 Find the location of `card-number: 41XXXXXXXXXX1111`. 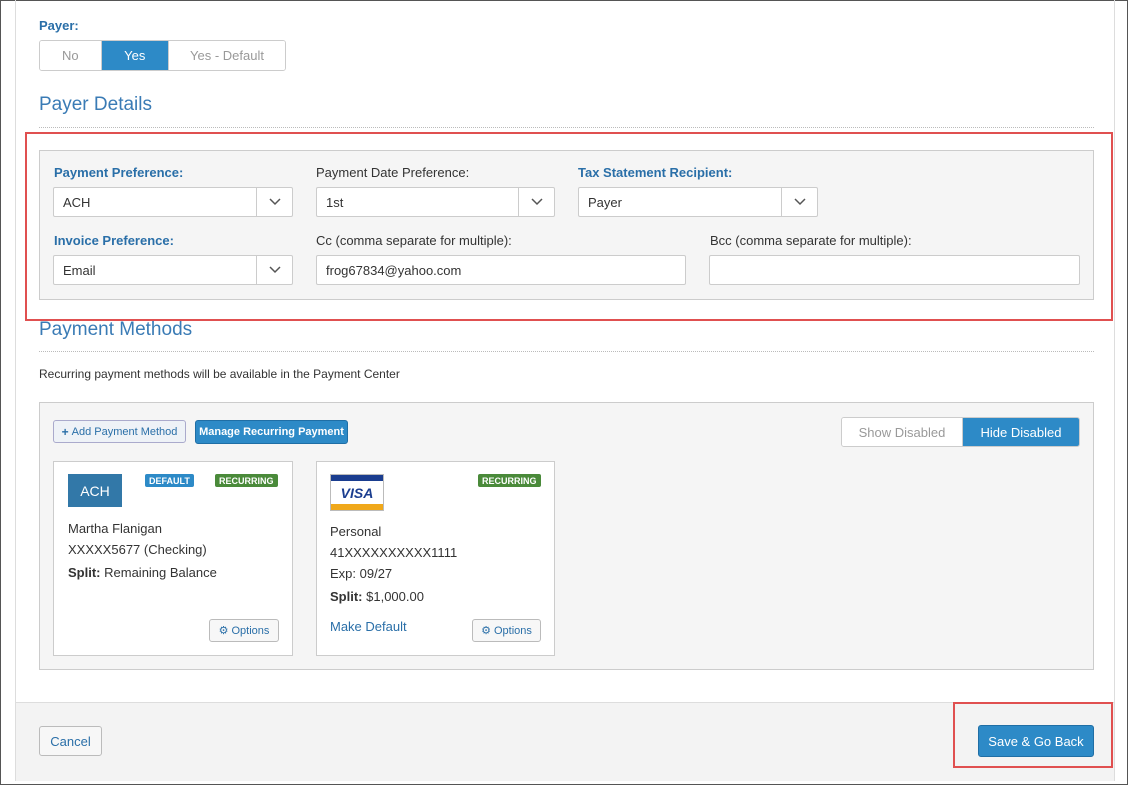

card-number: 41XXXXXXXXXX1111 is located at coordinates (394, 552).